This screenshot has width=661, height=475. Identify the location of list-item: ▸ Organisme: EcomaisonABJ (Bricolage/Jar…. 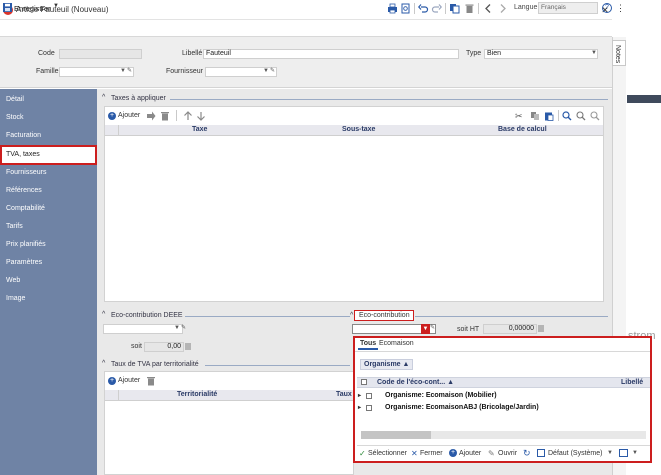
(503, 409).